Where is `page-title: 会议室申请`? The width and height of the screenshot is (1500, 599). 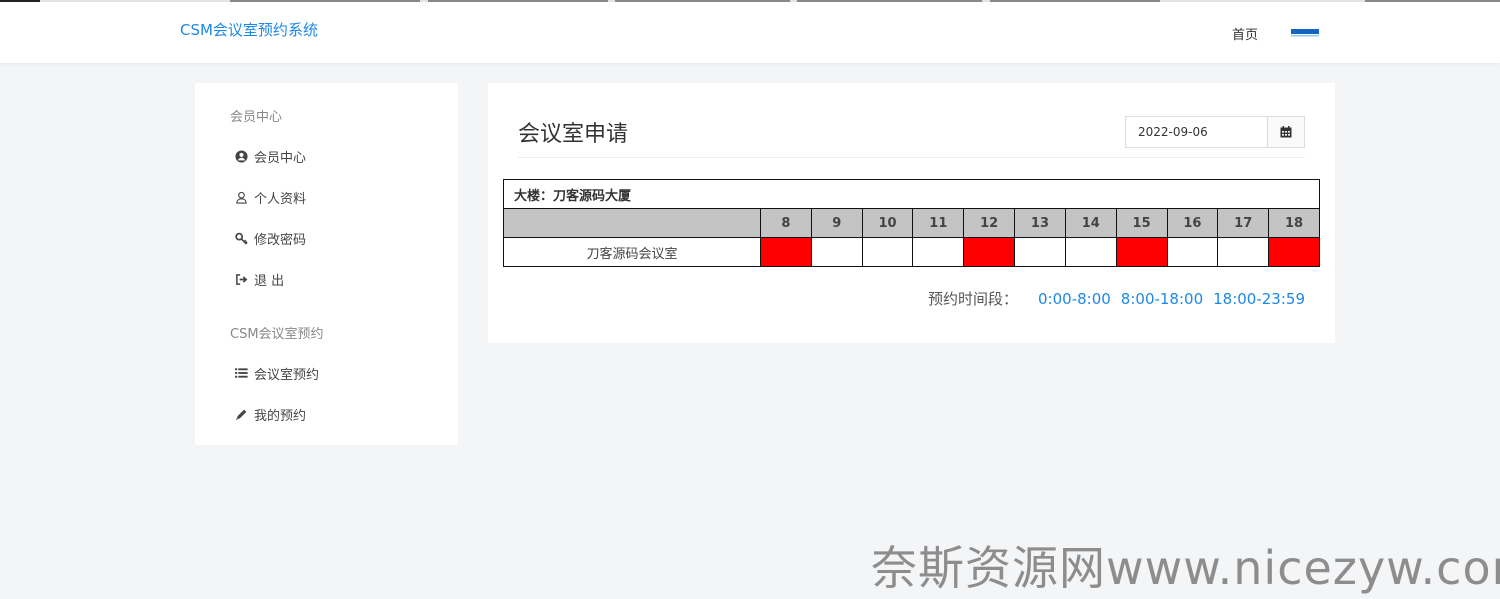
page-title: 会议室申请 is located at coordinates (573, 134).